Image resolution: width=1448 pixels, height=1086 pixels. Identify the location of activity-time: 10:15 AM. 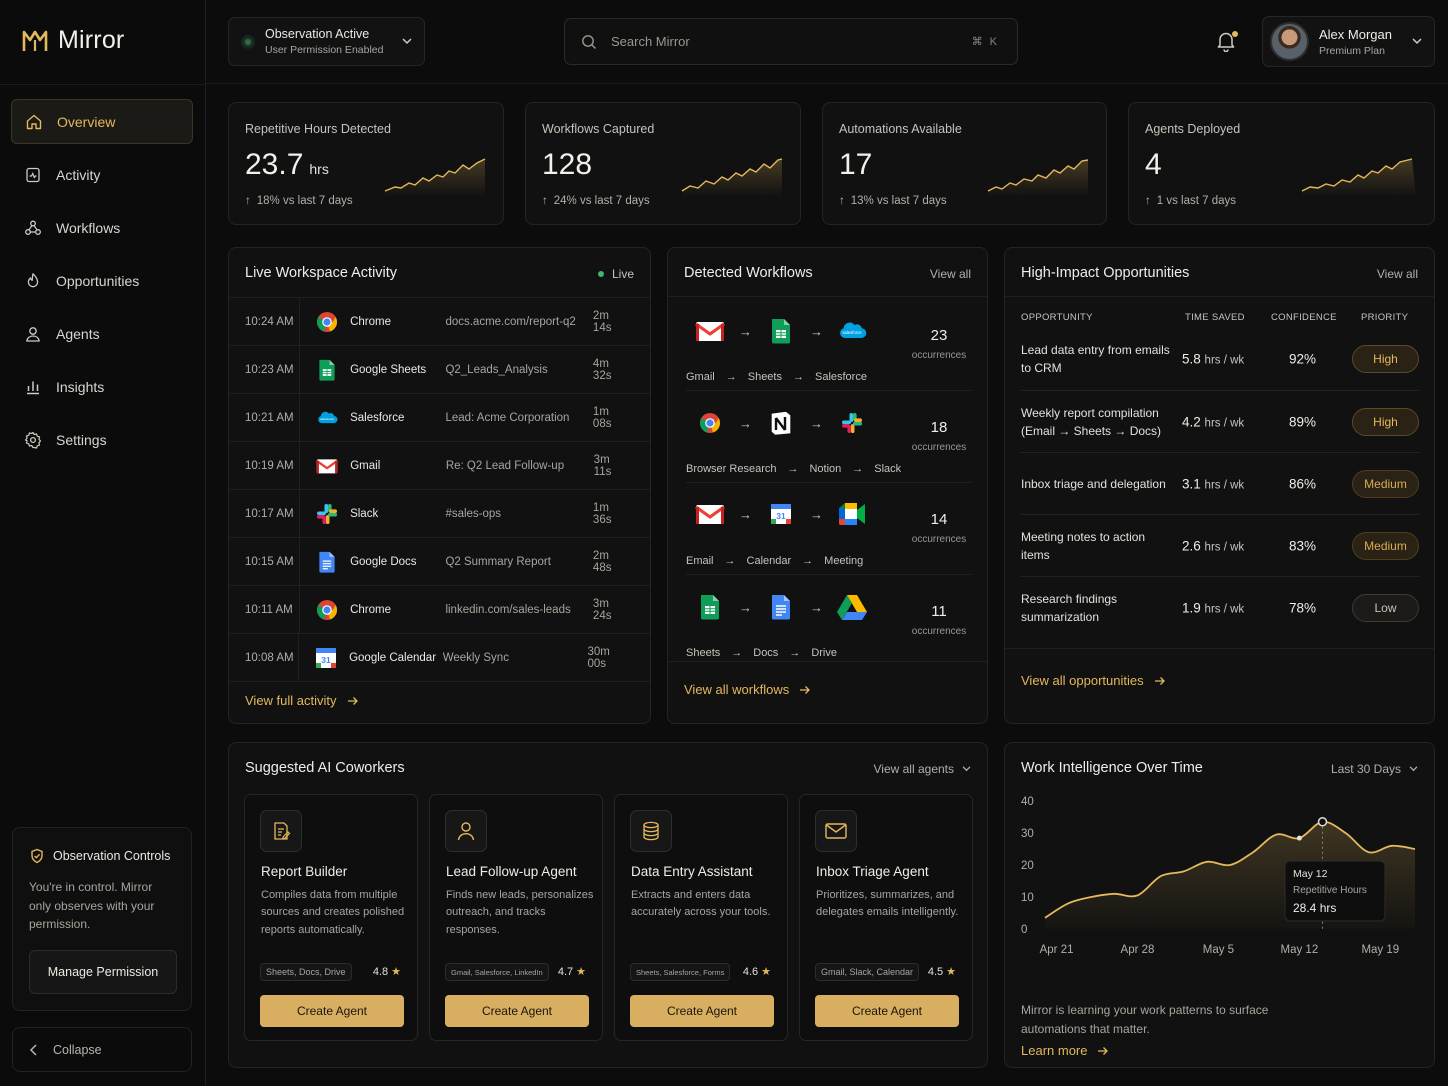
(265, 561).